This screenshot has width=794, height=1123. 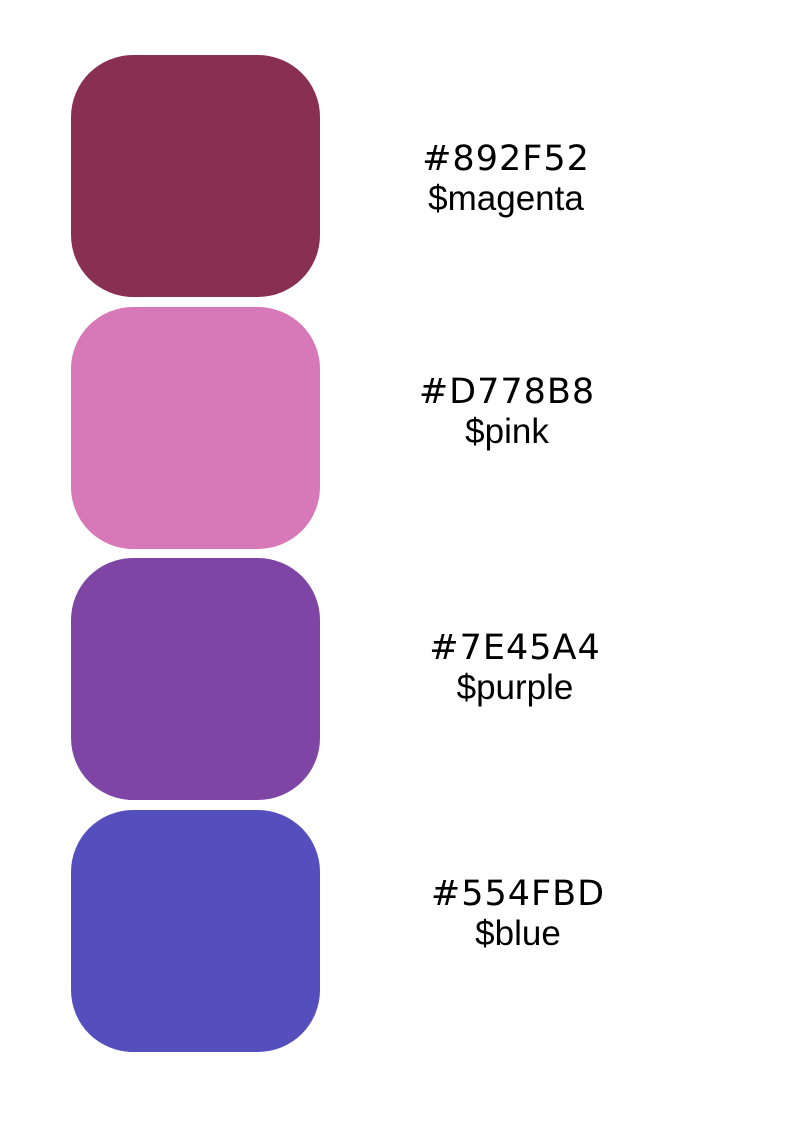 What do you see at coordinates (195, 679) in the screenshot?
I see `color-swatch-purple` at bounding box center [195, 679].